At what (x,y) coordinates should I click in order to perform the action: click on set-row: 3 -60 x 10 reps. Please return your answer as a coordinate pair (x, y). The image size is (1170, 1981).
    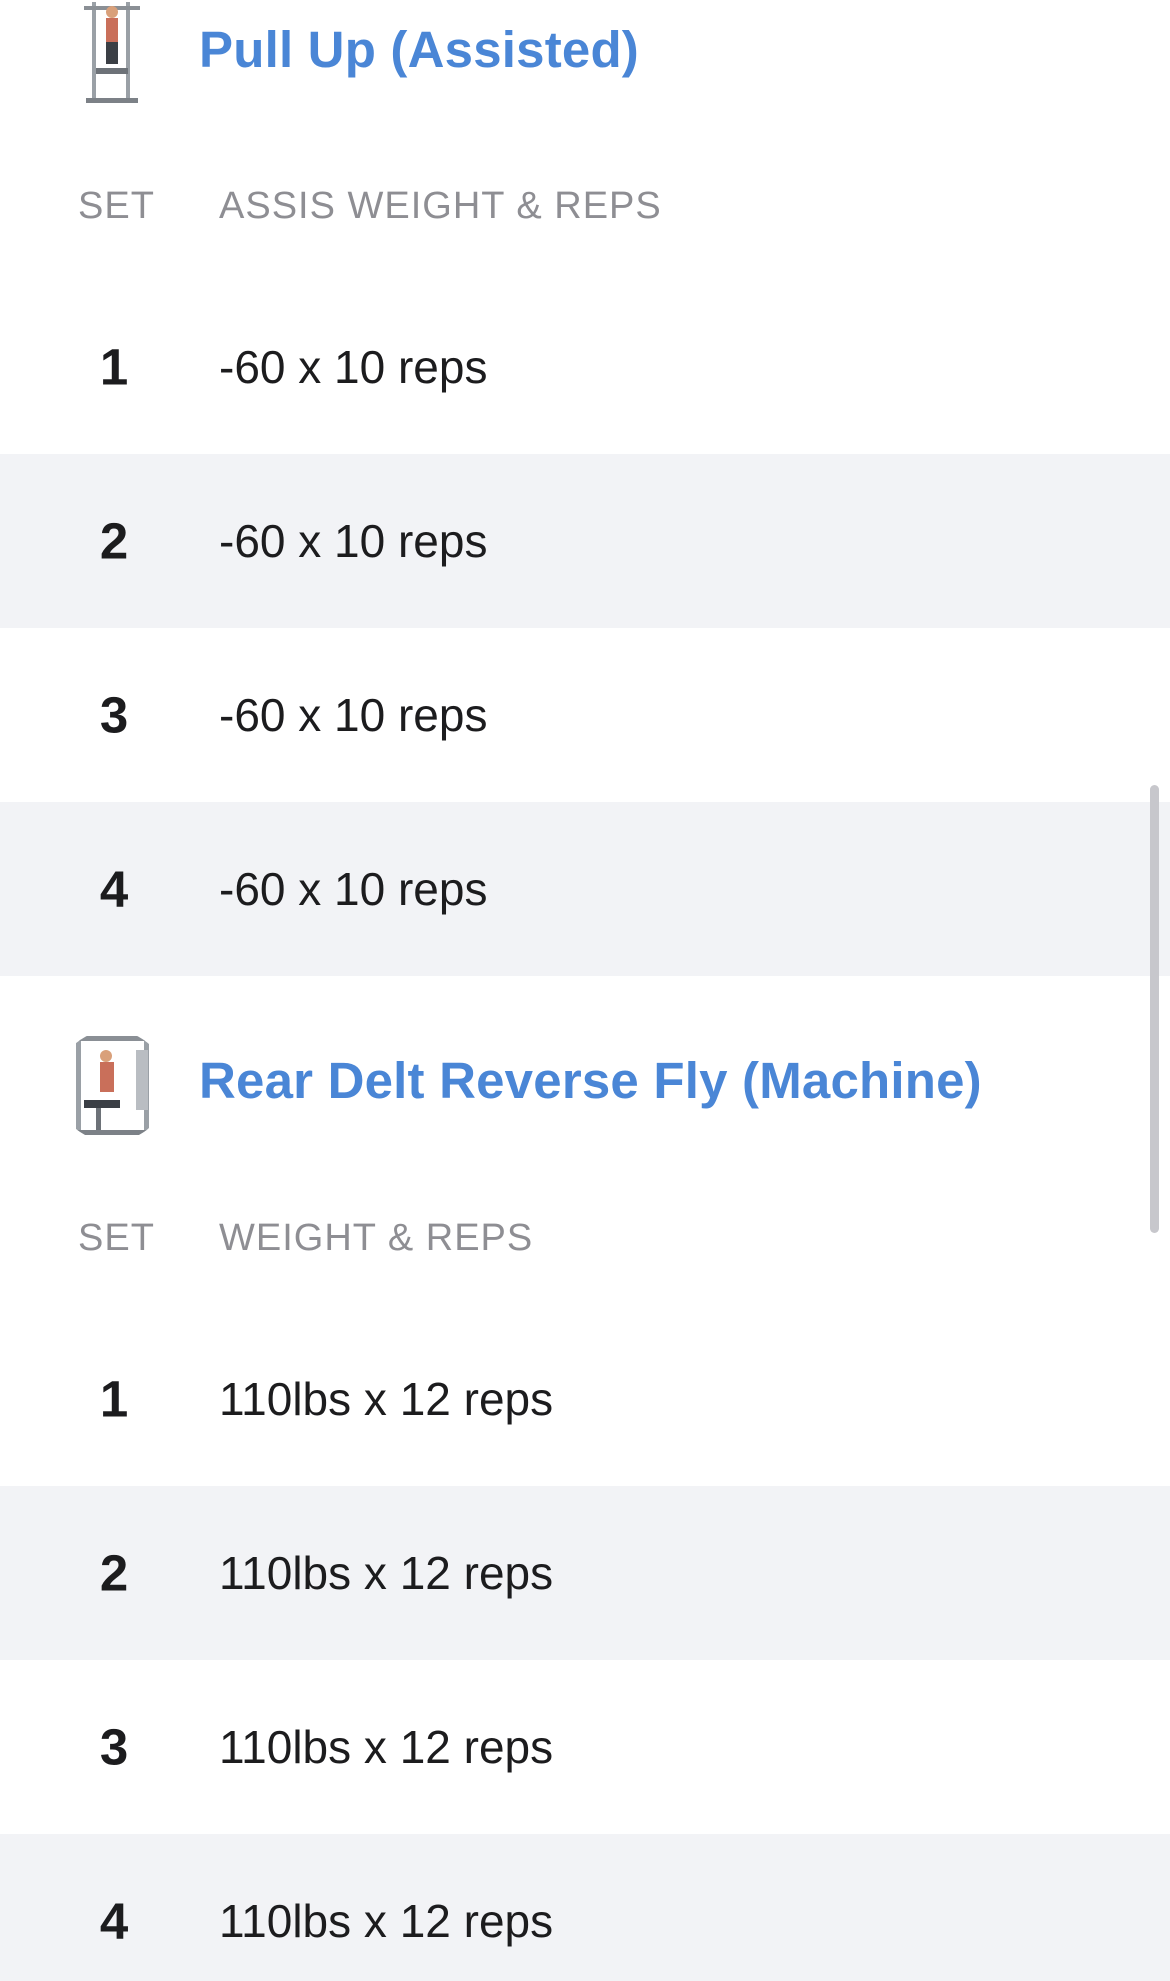
    Looking at the image, I should click on (585, 715).